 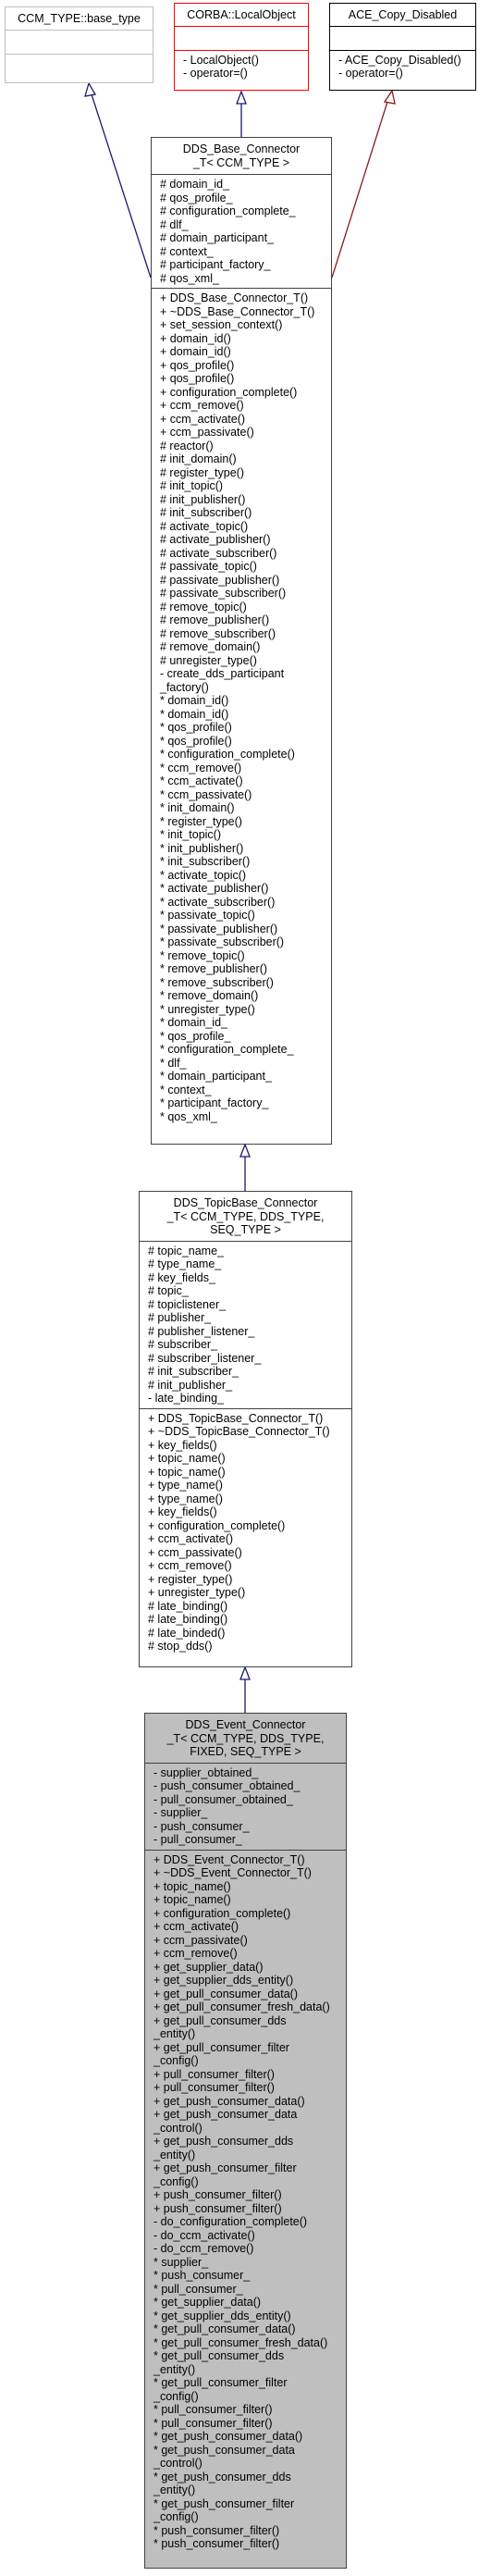 I want to click on class-member: # dlf_, so click(x=242, y=225).